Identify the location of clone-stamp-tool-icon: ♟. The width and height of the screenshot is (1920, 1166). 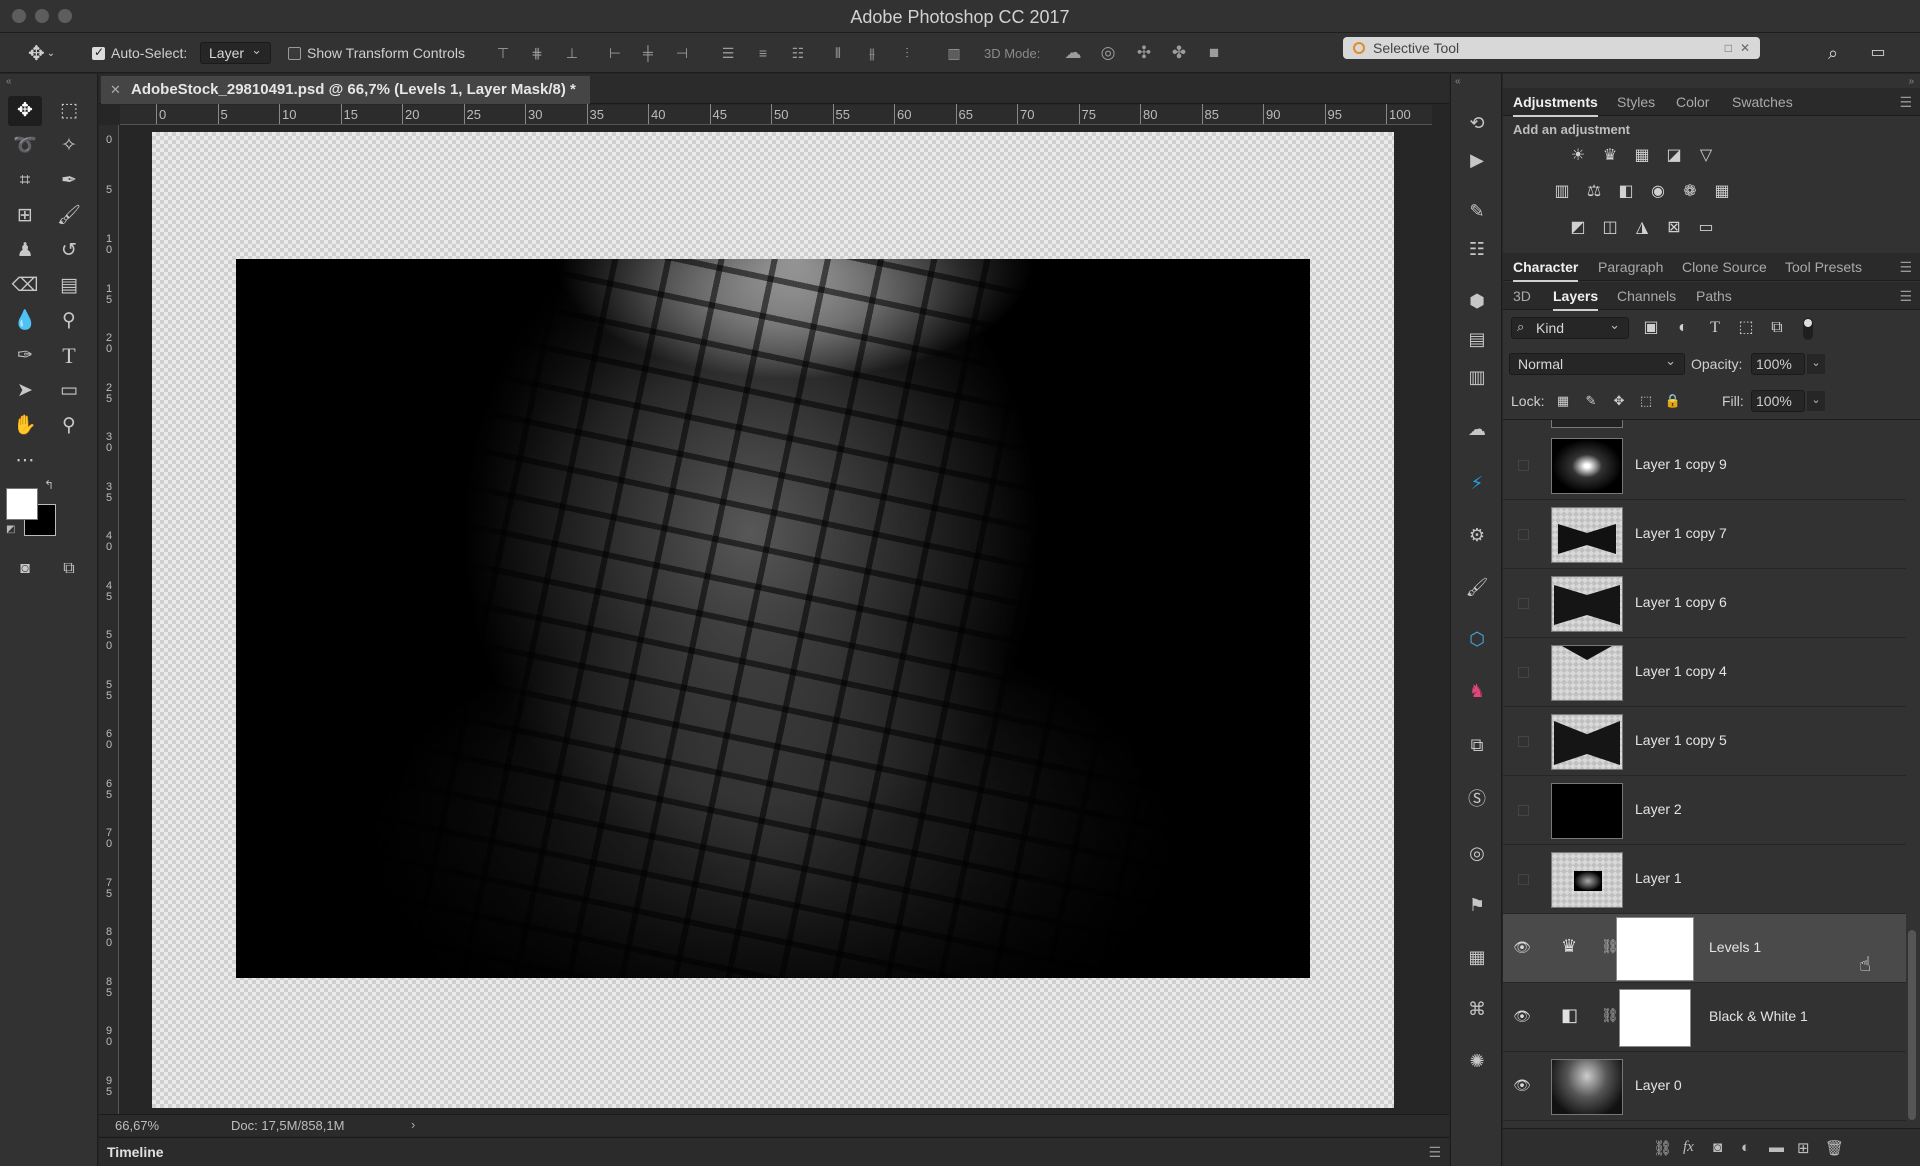
(25, 251).